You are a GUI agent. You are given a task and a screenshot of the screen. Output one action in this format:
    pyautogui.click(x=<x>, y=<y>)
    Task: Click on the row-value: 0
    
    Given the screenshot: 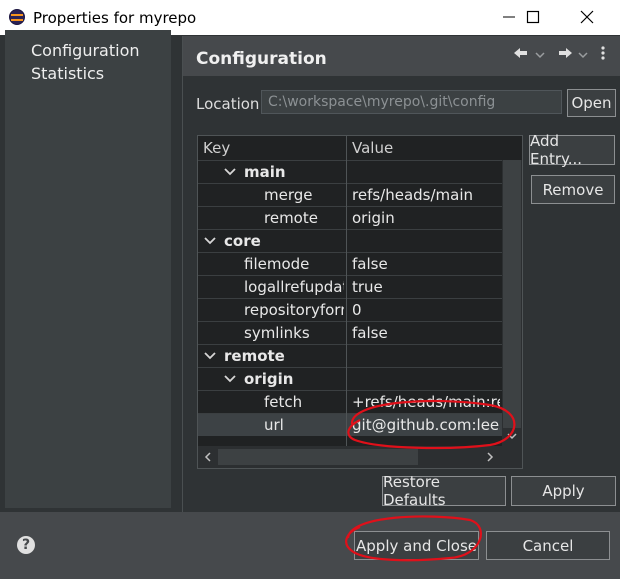 What is the action you would take?
    pyautogui.click(x=357, y=310)
    